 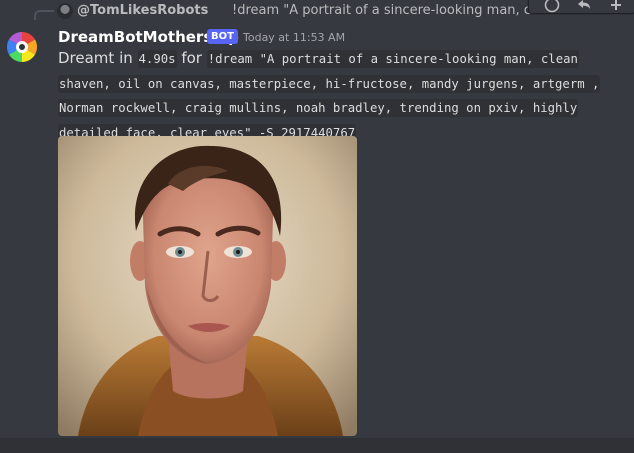 What do you see at coordinates (616, 5) in the screenshot?
I see `more-icon` at bounding box center [616, 5].